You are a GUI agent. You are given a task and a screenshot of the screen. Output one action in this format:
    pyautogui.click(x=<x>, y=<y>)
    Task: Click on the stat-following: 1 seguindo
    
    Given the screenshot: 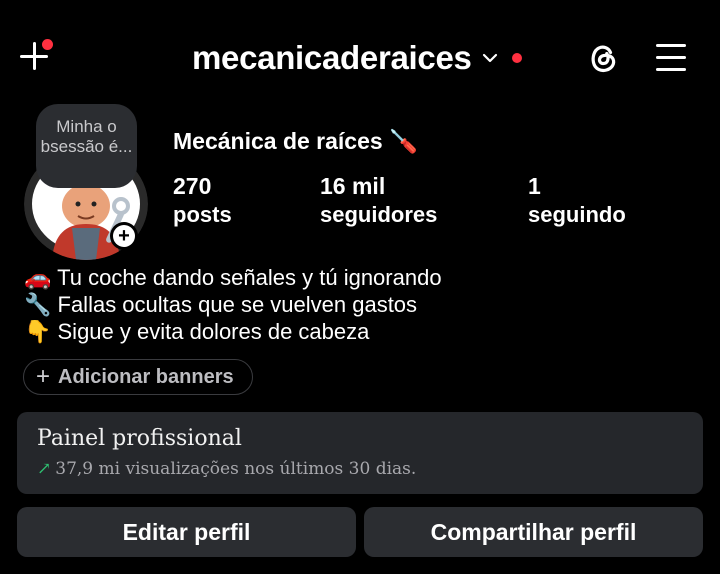 What is the action you would take?
    pyautogui.click(x=577, y=201)
    